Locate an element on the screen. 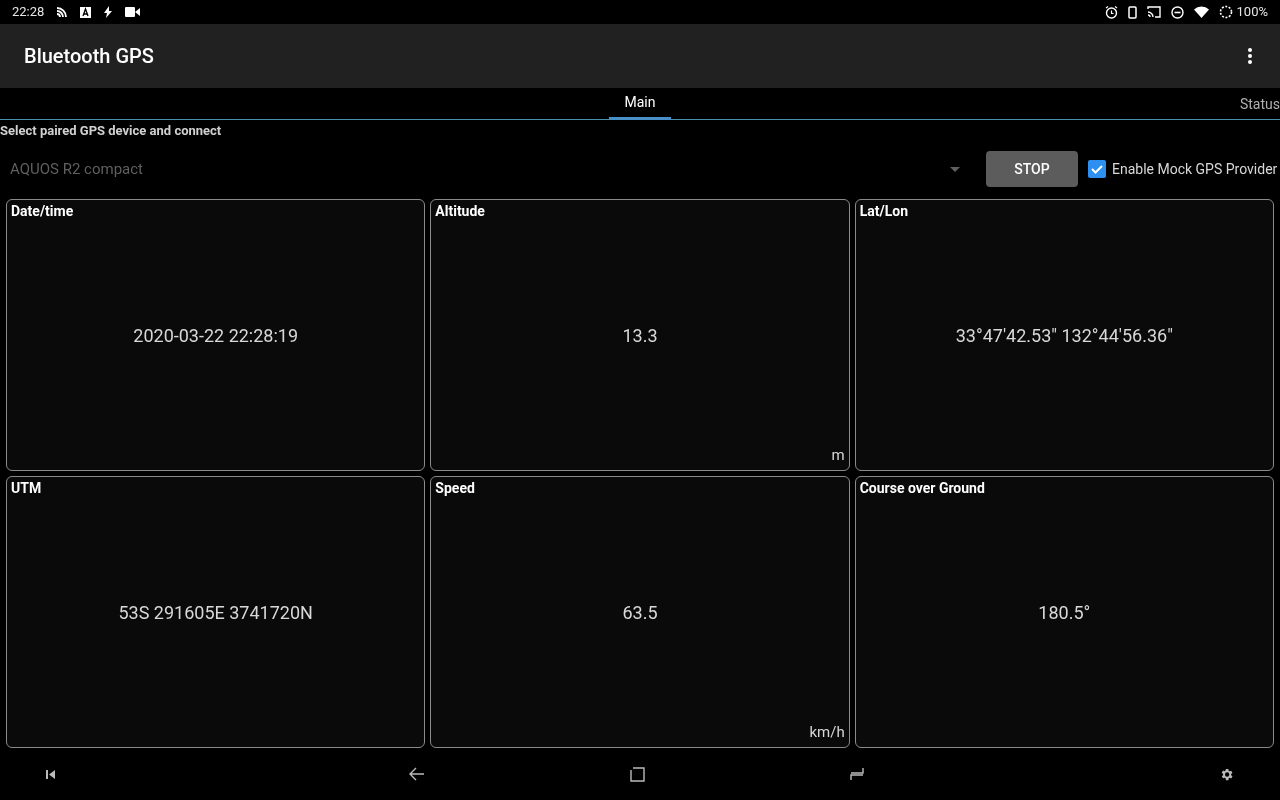 This screenshot has width=1280, height=800. tab: Main is located at coordinates (640, 104).